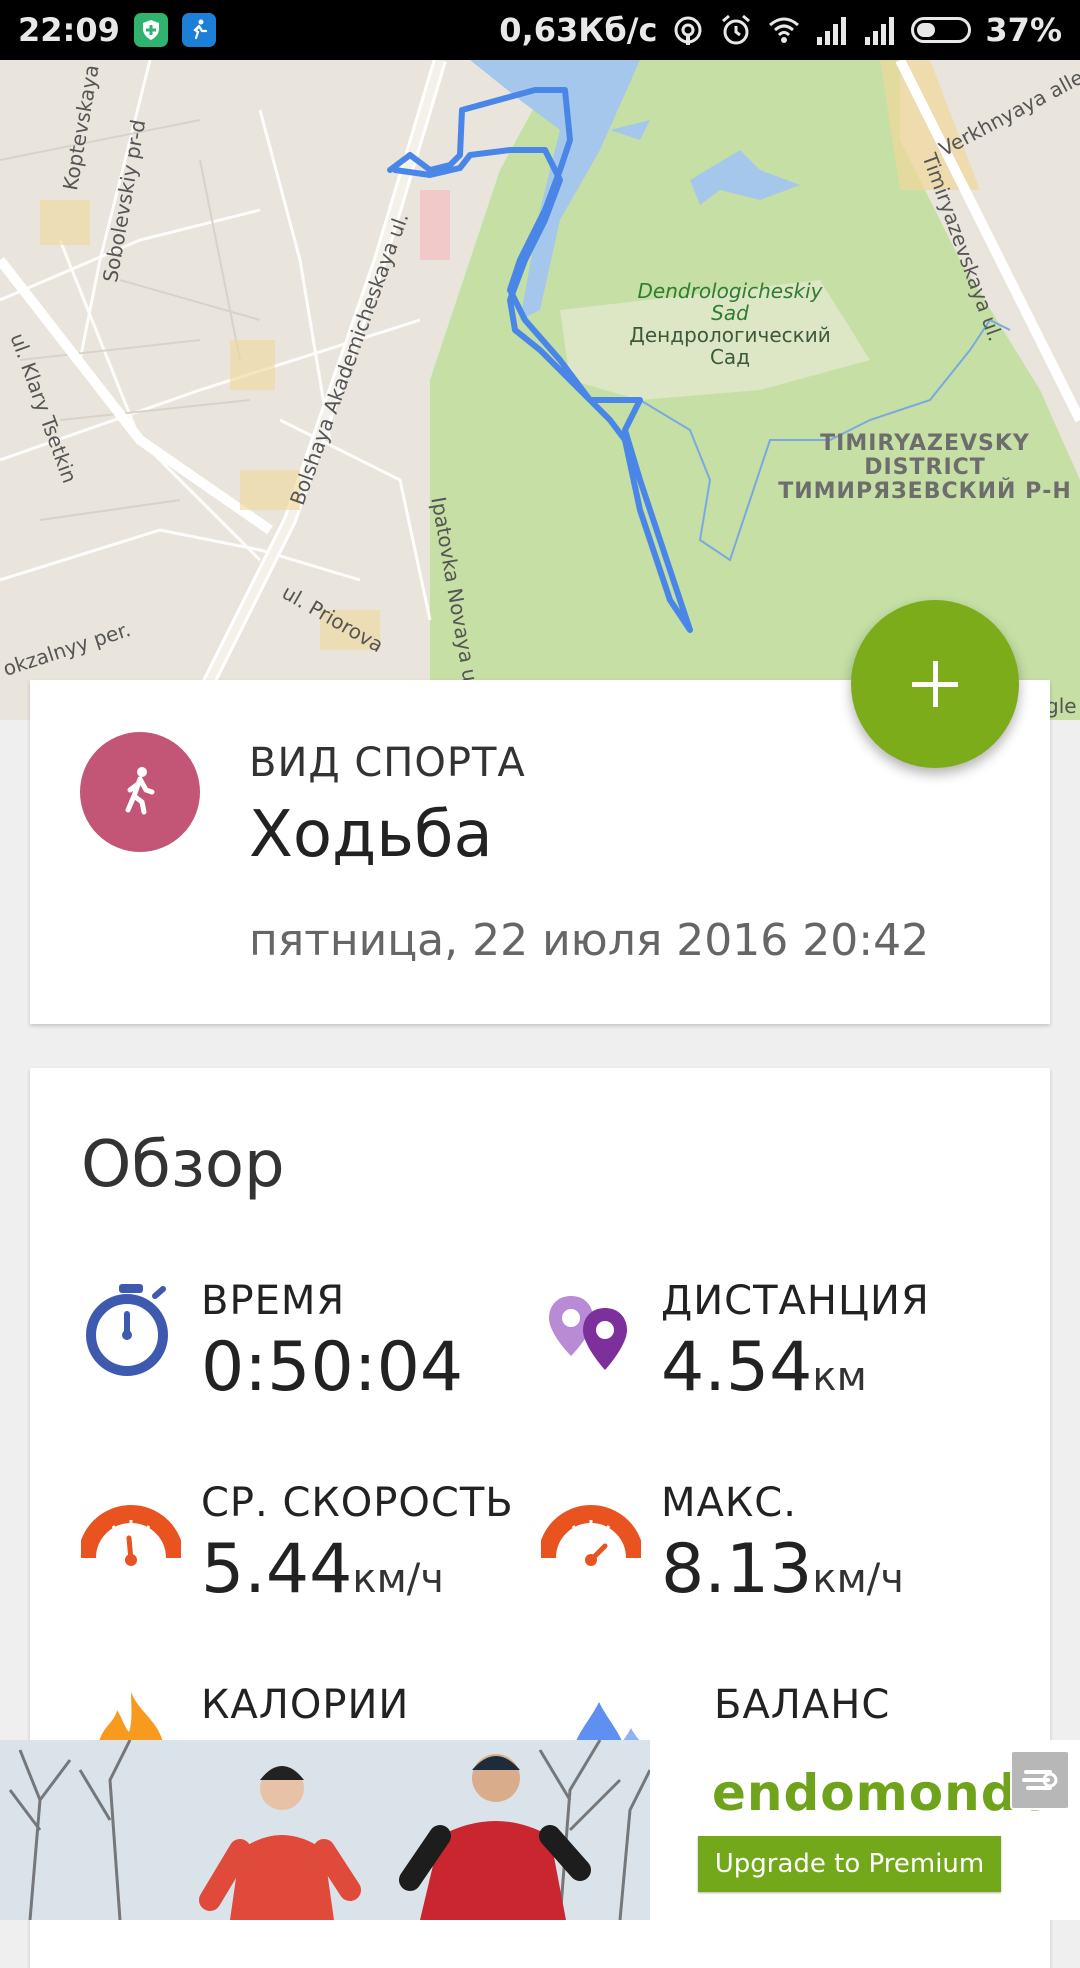 This screenshot has width=1080, height=1968. I want to click on ad-runners-photo, so click(325, 1830).